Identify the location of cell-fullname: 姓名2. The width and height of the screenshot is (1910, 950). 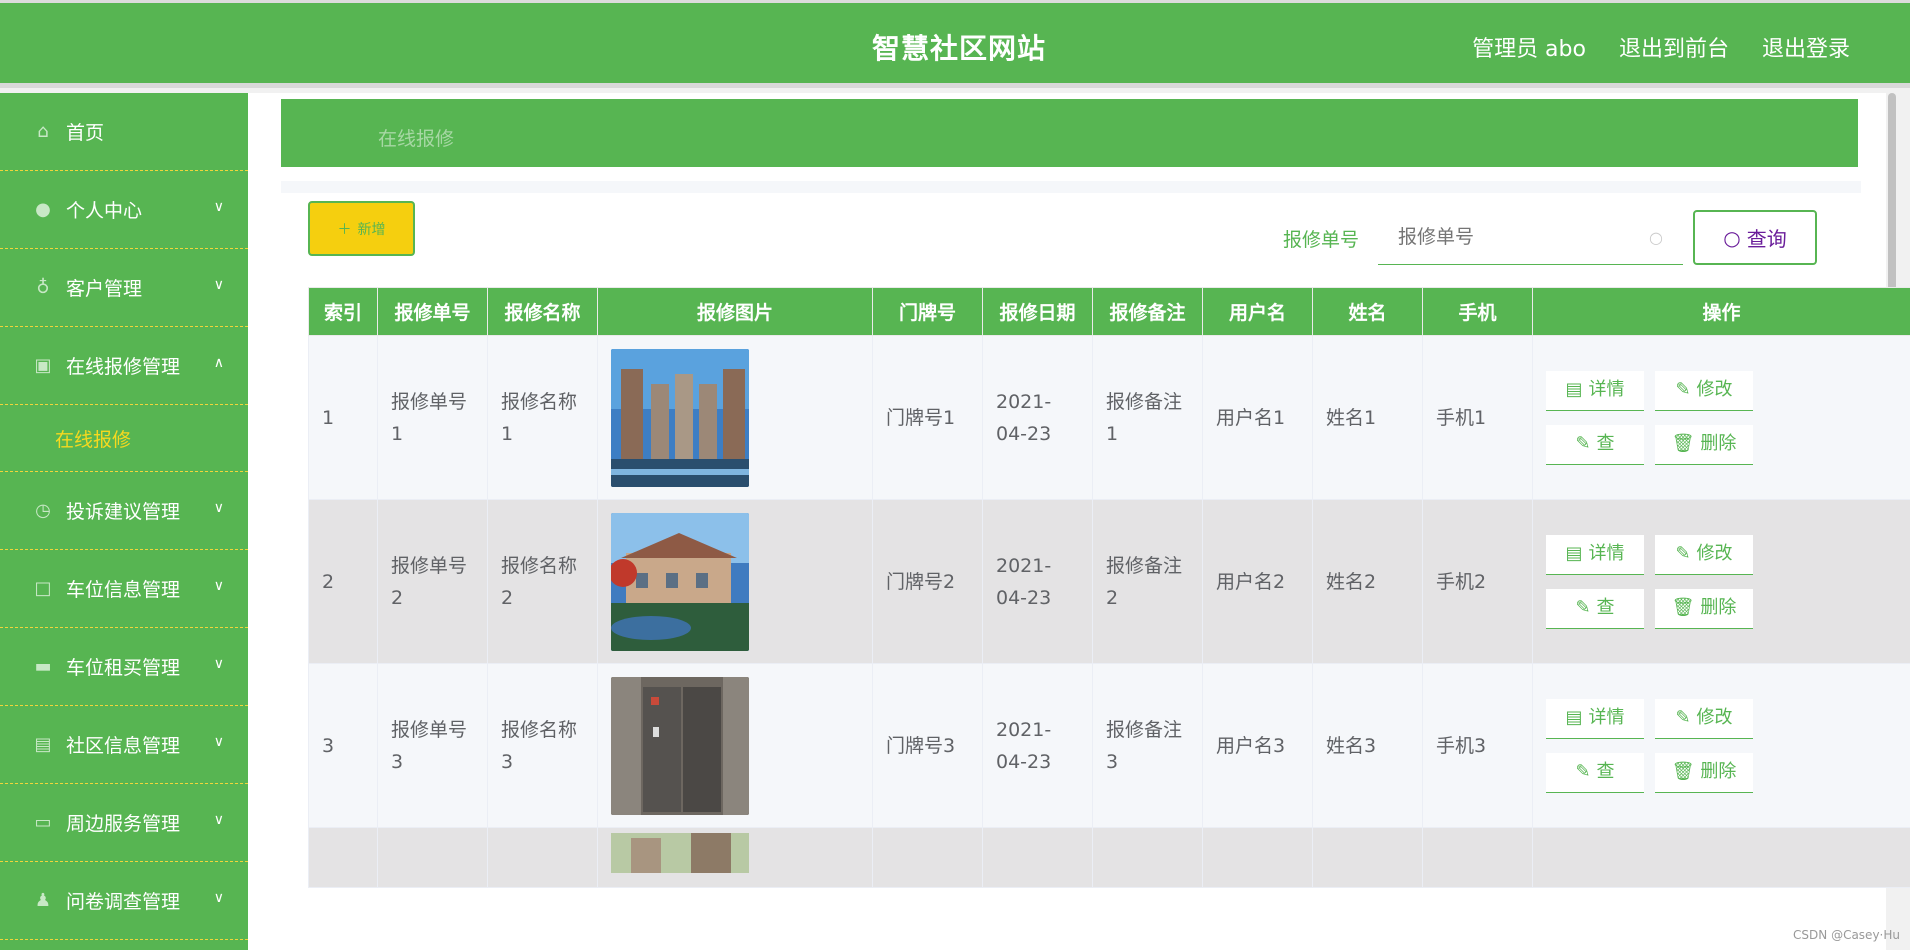
(1367, 581).